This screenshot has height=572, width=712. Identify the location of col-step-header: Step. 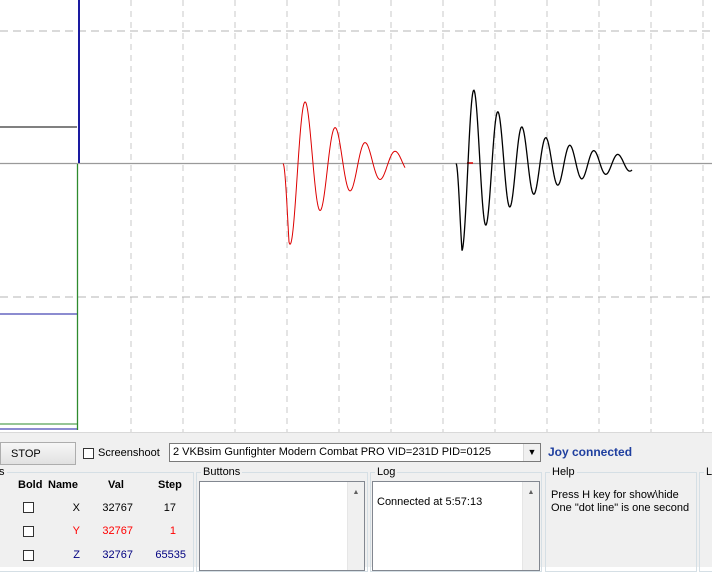
(170, 485).